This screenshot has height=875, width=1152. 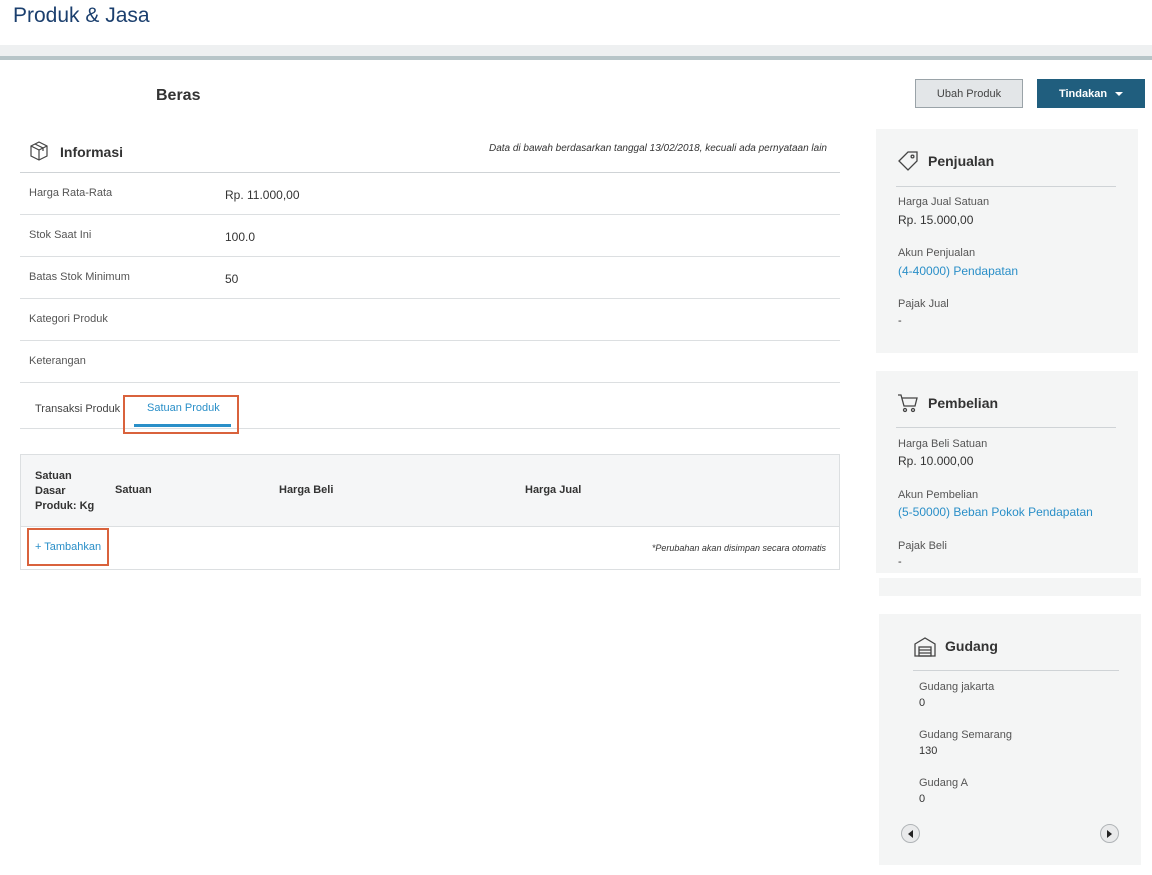 I want to click on header-band, so click(x=576, y=50).